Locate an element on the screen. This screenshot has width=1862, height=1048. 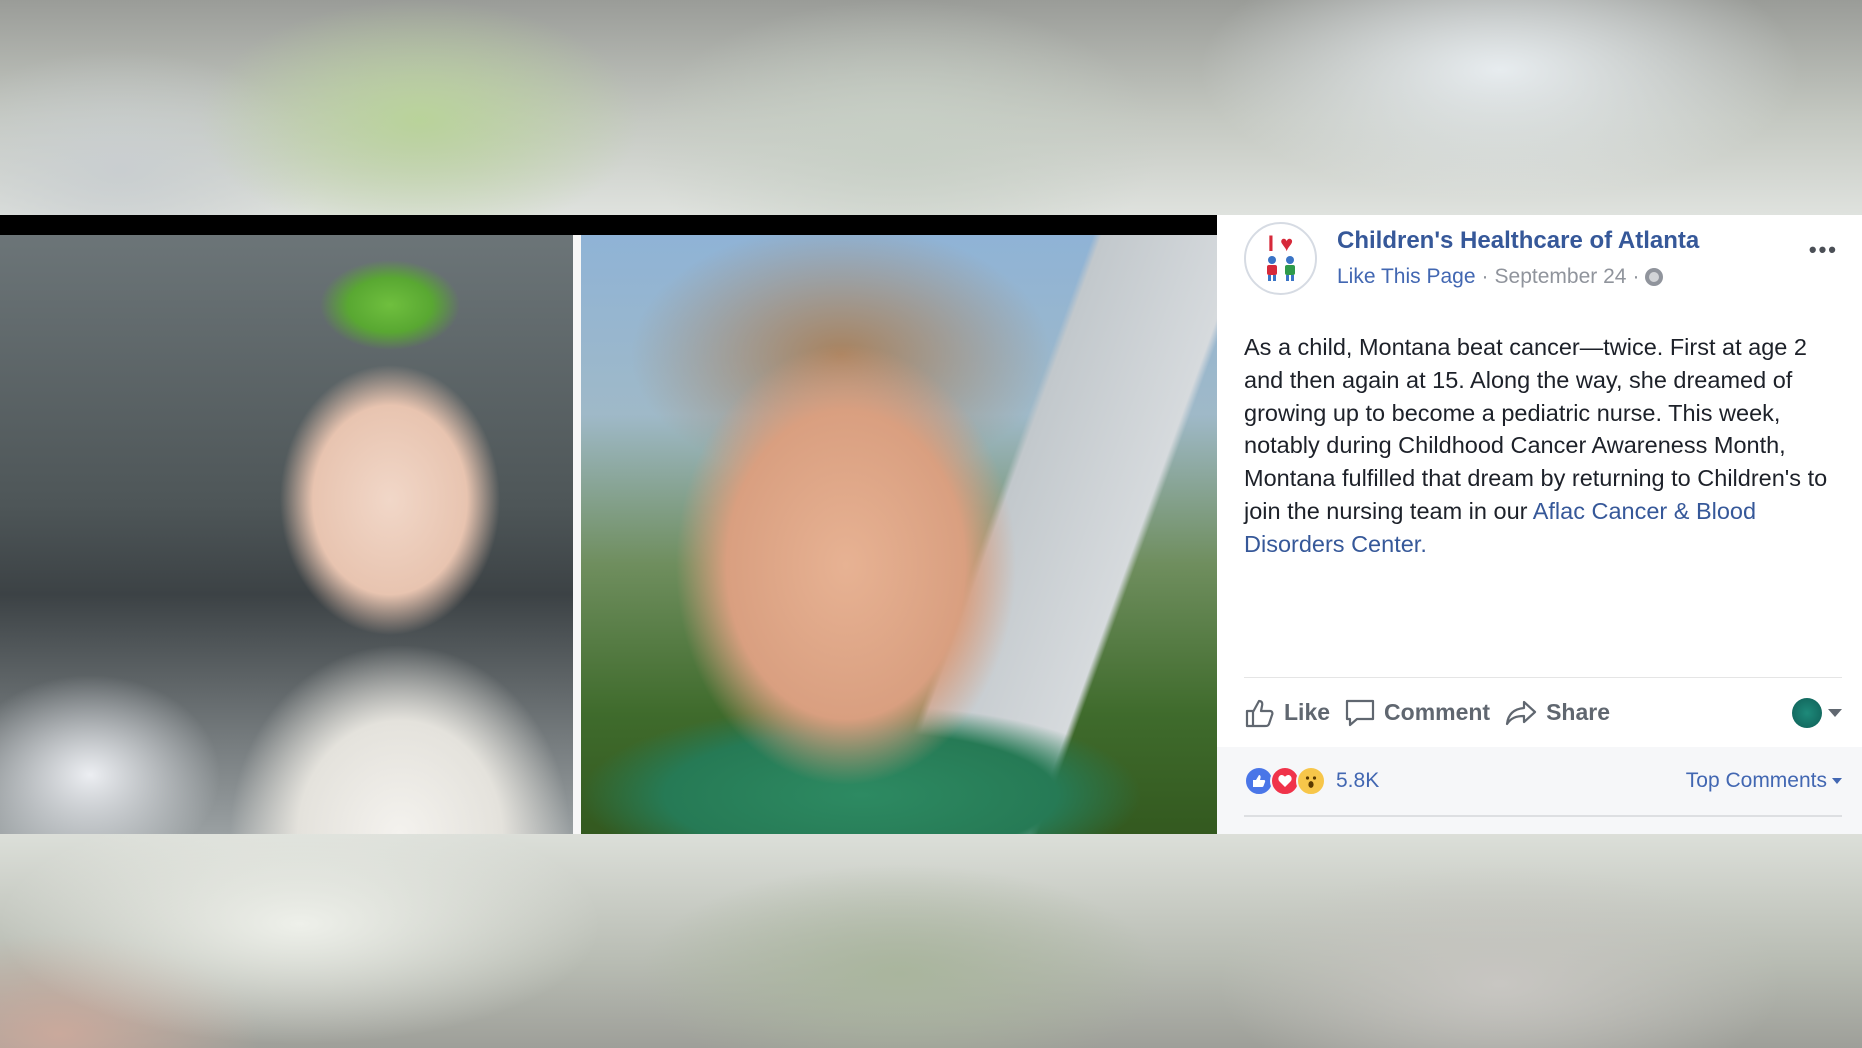
reactions-inner: 5.8K Top Comments is located at coordinates (1543, 782).